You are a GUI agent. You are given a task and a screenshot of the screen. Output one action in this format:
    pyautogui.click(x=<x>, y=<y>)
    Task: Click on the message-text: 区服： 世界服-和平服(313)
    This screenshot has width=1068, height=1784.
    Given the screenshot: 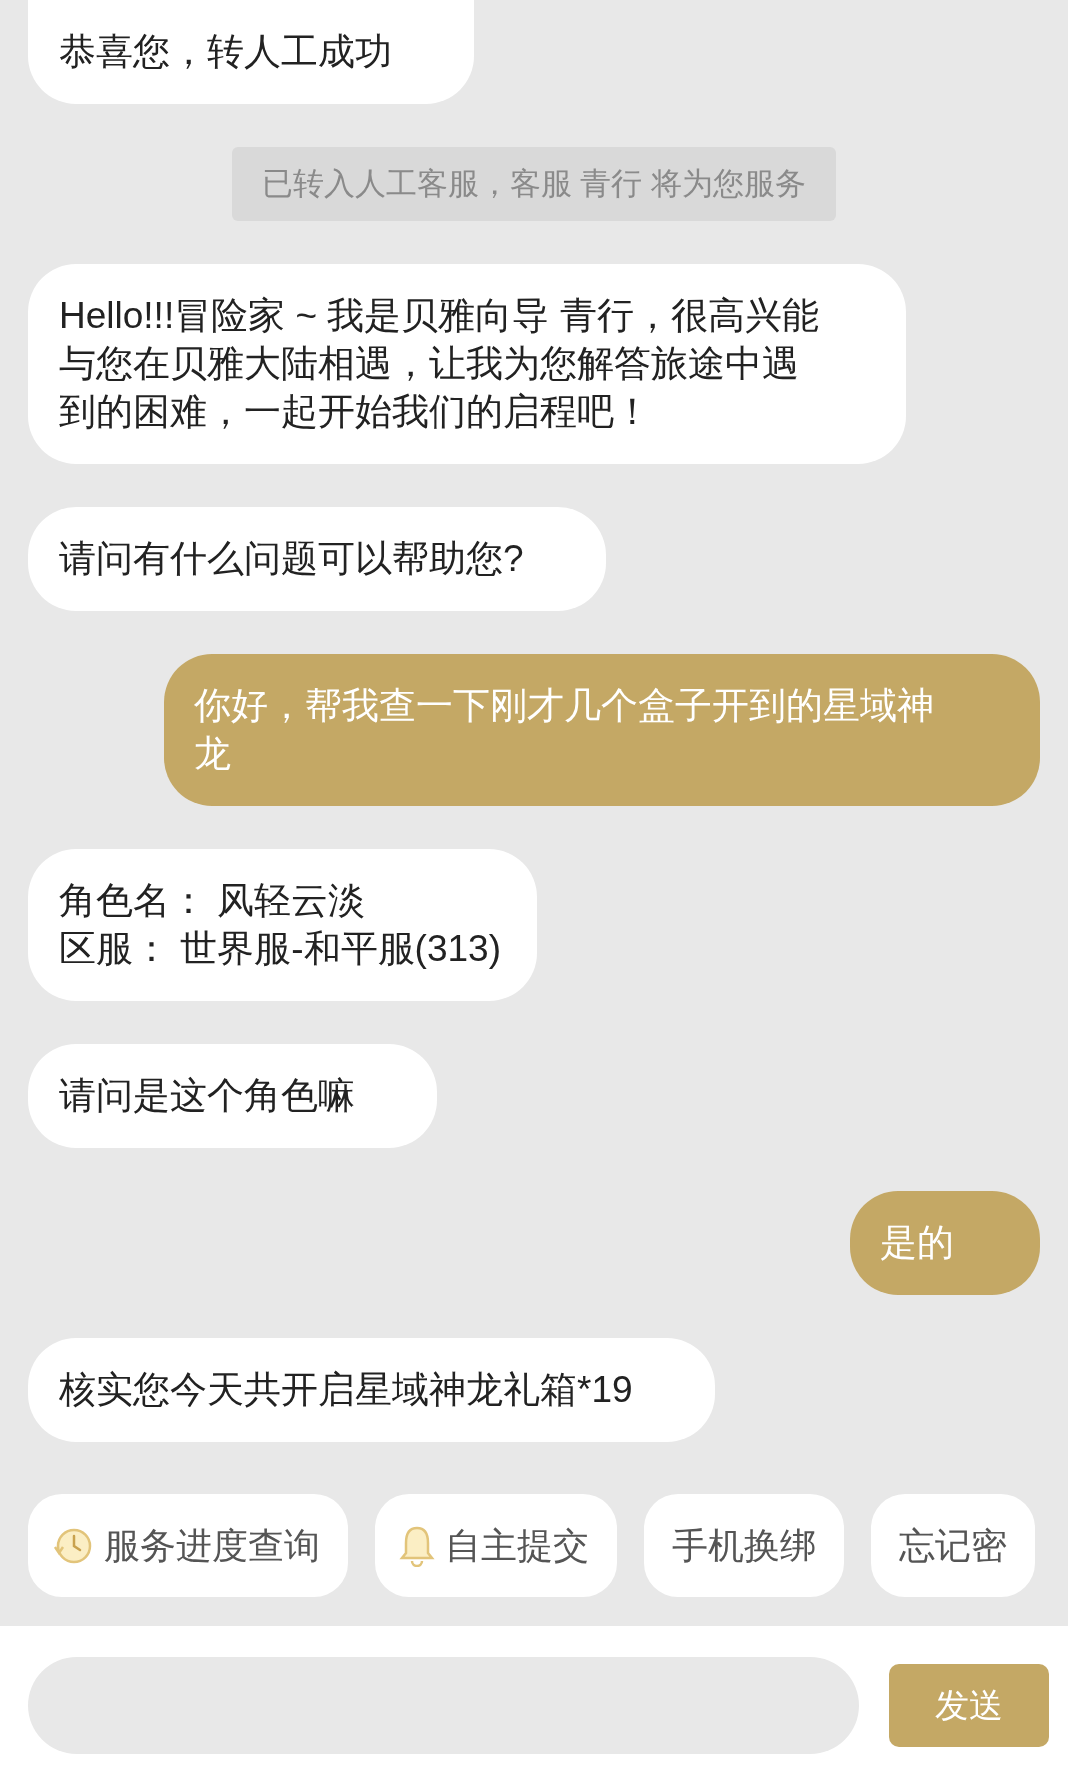 What is the action you would take?
    pyautogui.click(x=280, y=949)
    